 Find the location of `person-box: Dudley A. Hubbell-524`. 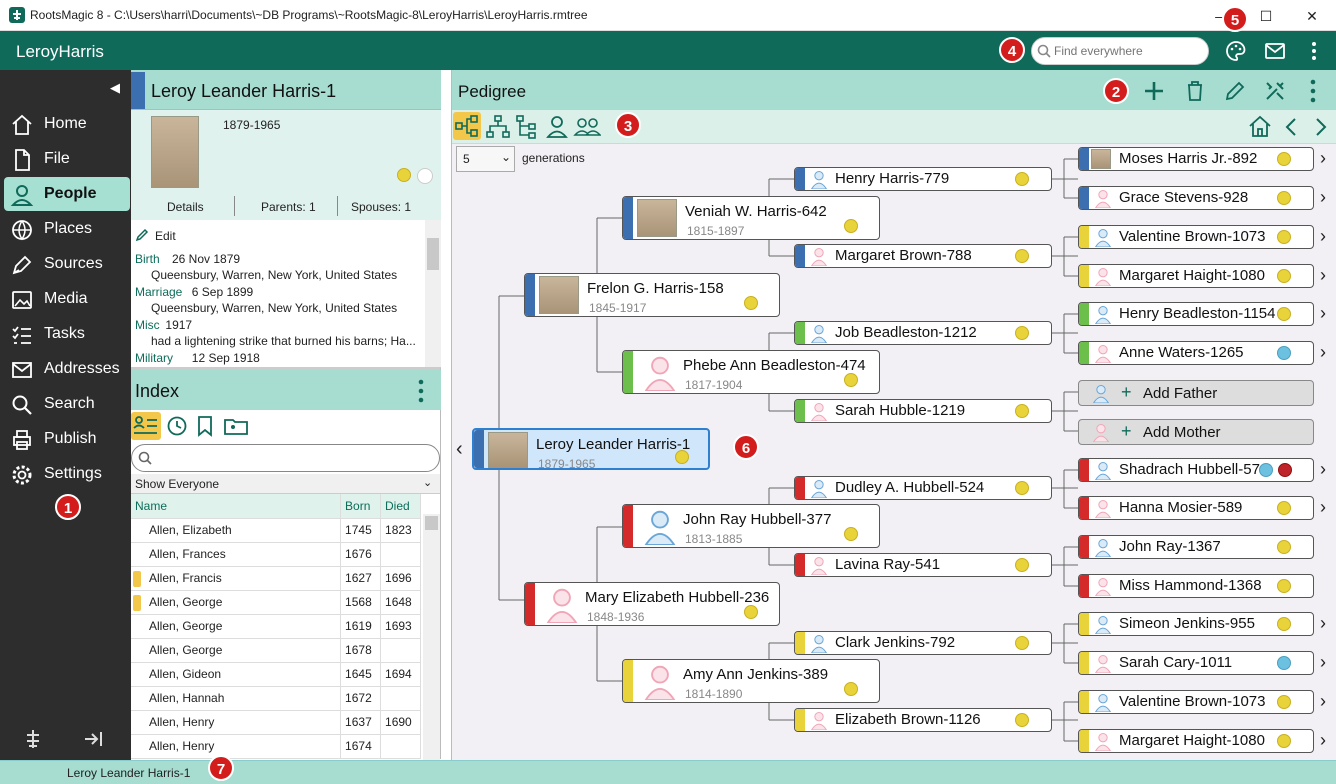

person-box: Dudley A. Hubbell-524 is located at coordinates (923, 488).